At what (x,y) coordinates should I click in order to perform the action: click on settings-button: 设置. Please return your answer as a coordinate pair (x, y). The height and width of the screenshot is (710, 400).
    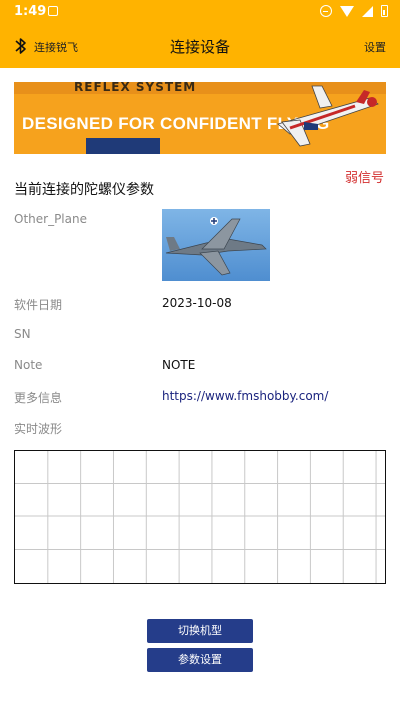
    Looking at the image, I should click on (375, 47).